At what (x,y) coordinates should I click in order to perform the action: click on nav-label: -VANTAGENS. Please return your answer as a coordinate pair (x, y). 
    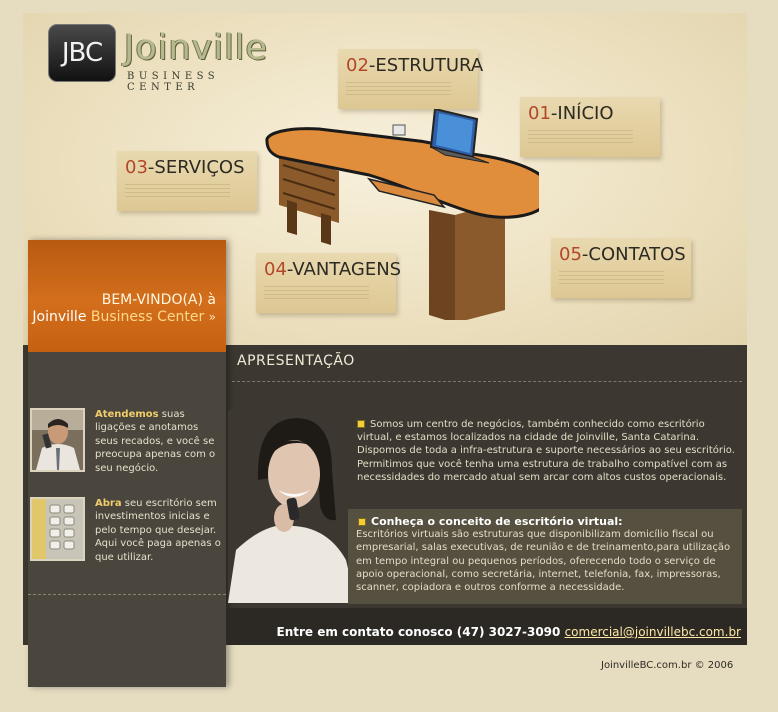
    Looking at the image, I should click on (344, 269).